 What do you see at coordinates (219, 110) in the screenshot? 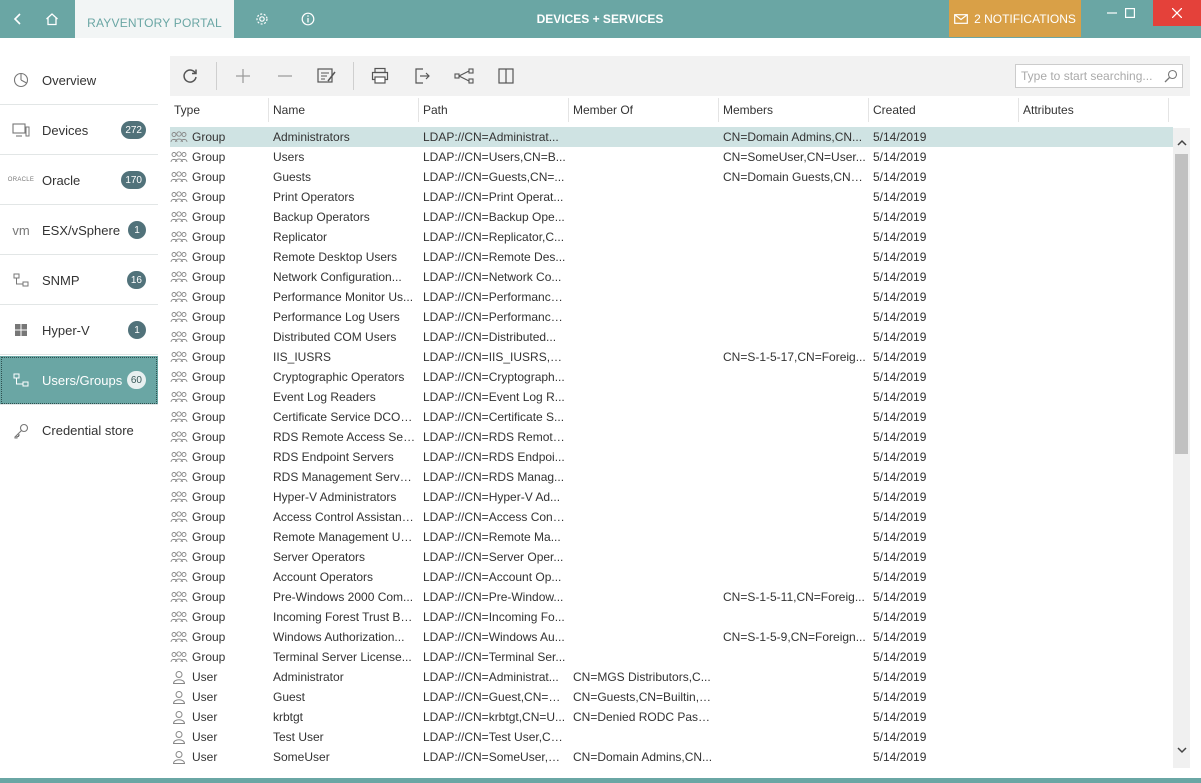
I see `column-header-type: Type` at bounding box center [219, 110].